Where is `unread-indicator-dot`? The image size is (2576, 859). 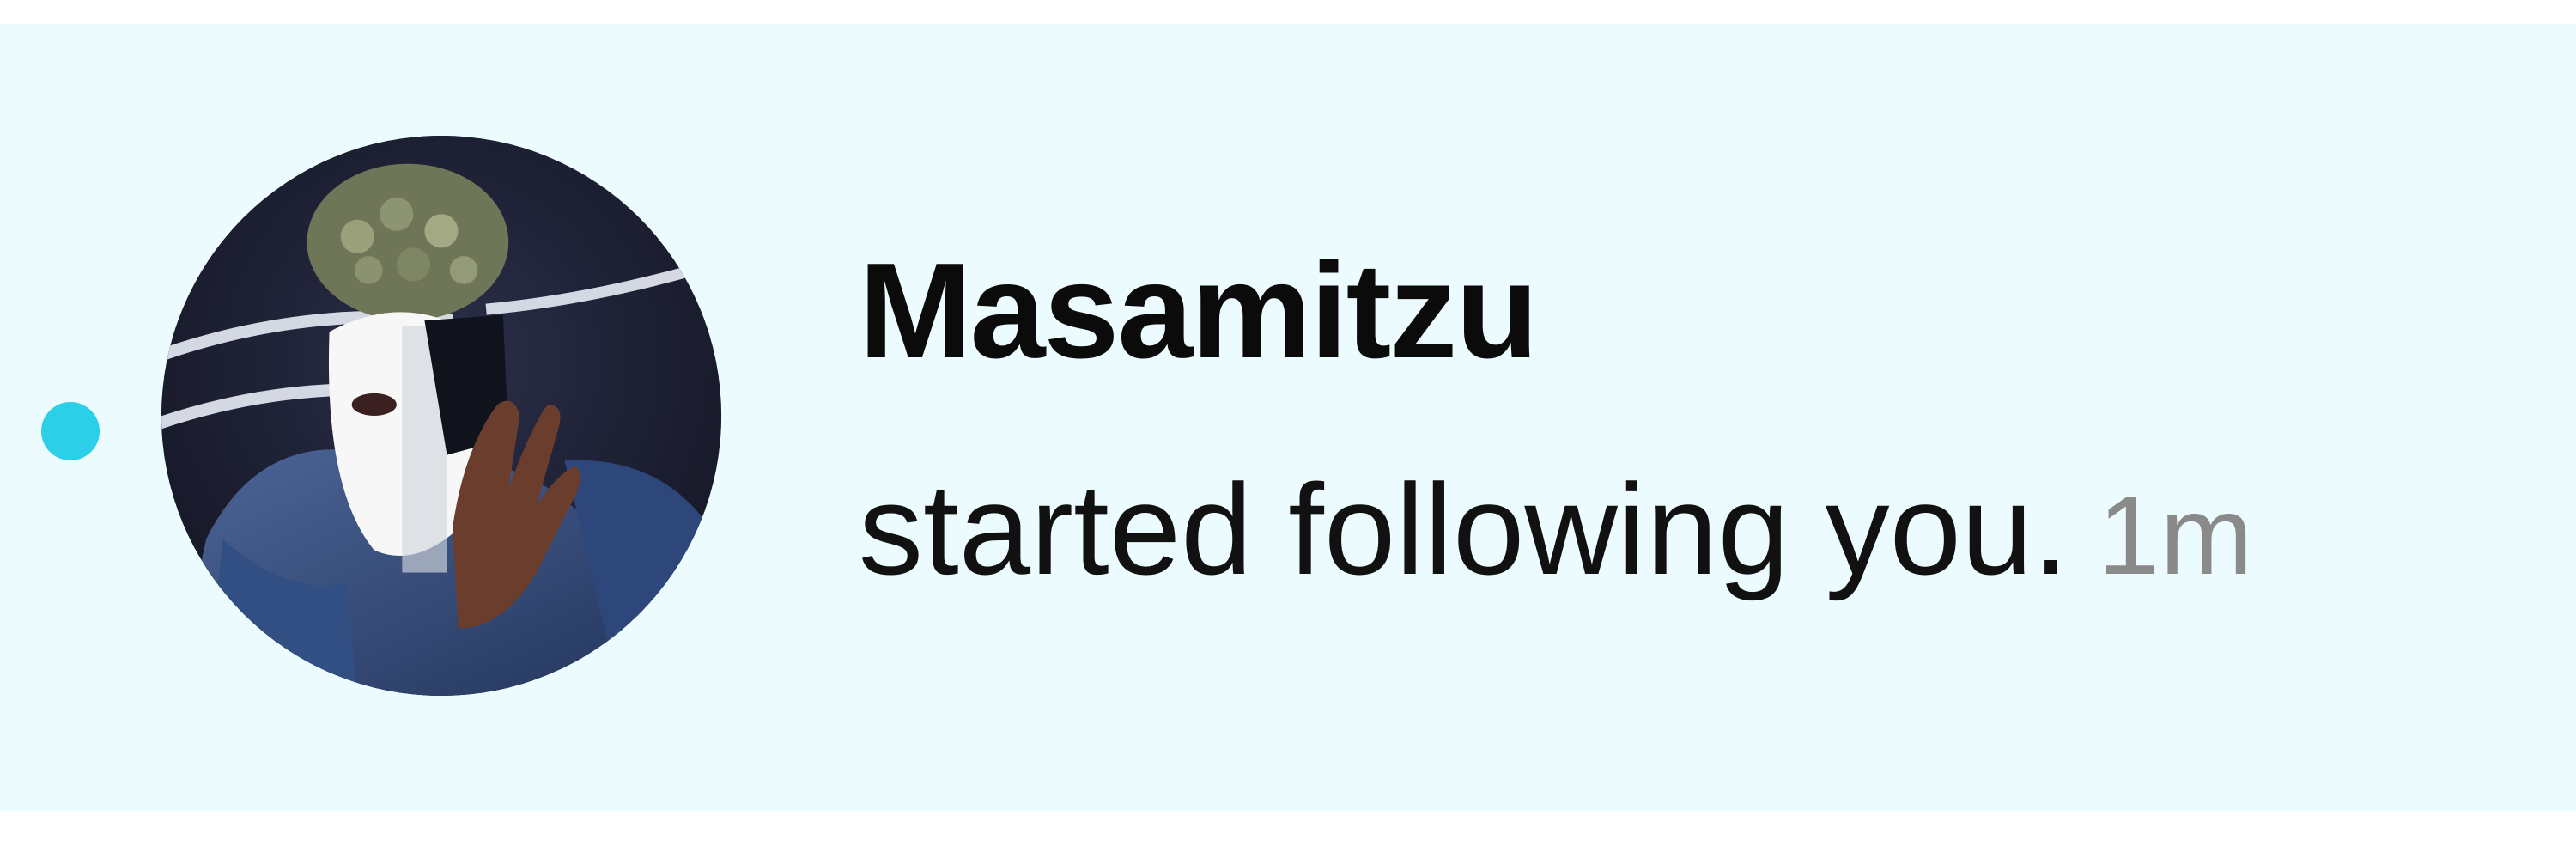 unread-indicator-dot is located at coordinates (70, 431).